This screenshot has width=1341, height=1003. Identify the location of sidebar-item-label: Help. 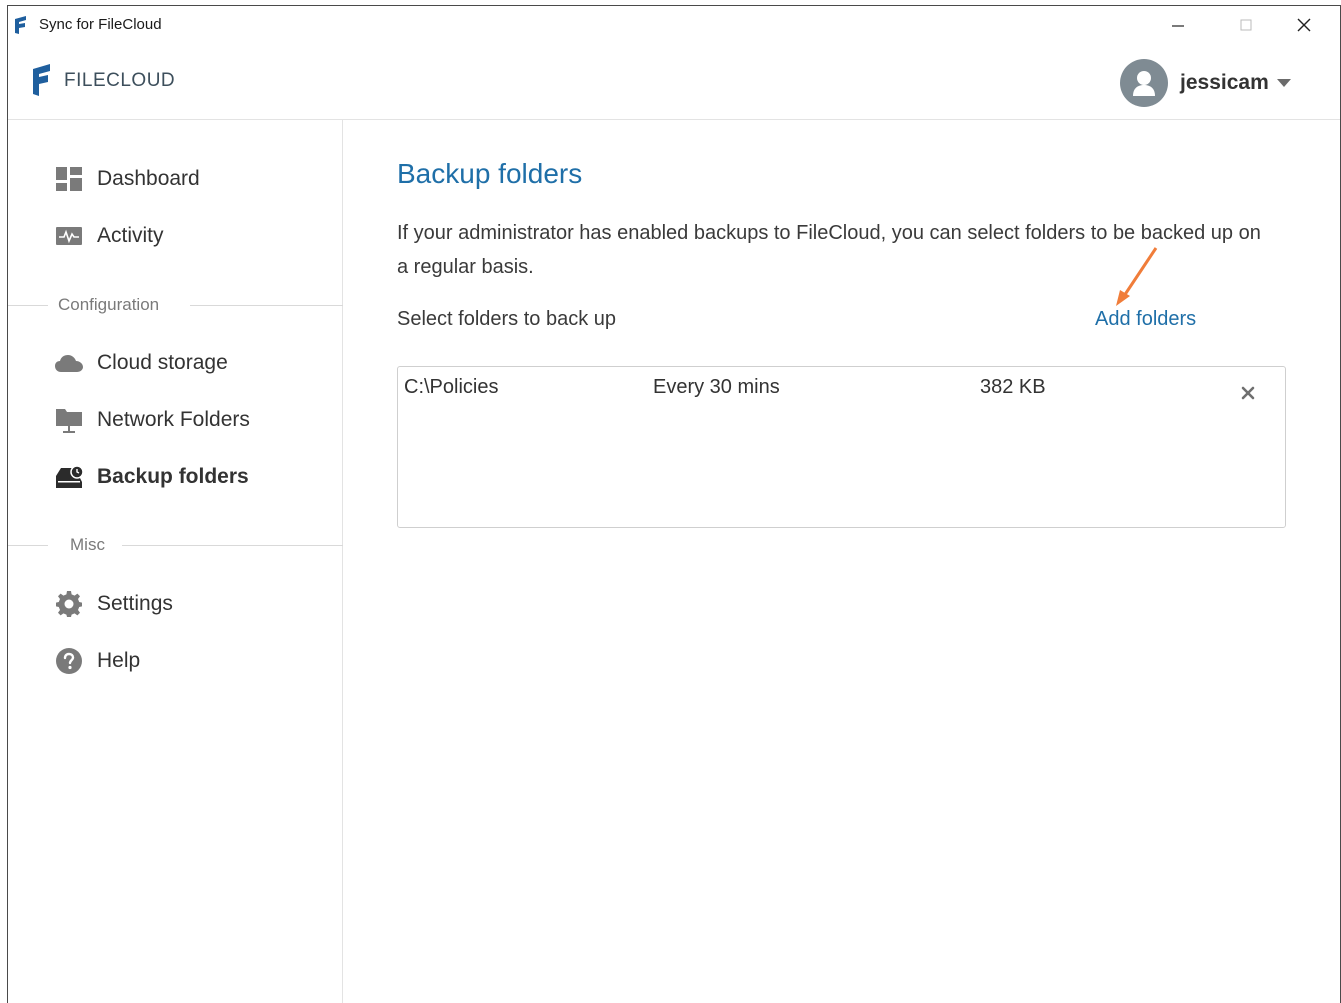
(119, 660).